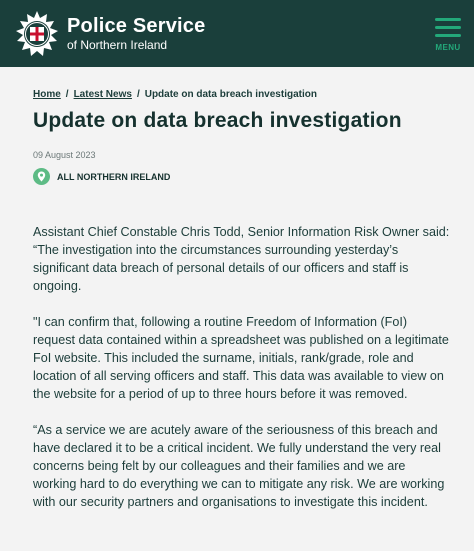  What do you see at coordinates (217, 120) in the screenshot?
I see `page-title: Update on data breach investigation` at bounding box center [217, 120].